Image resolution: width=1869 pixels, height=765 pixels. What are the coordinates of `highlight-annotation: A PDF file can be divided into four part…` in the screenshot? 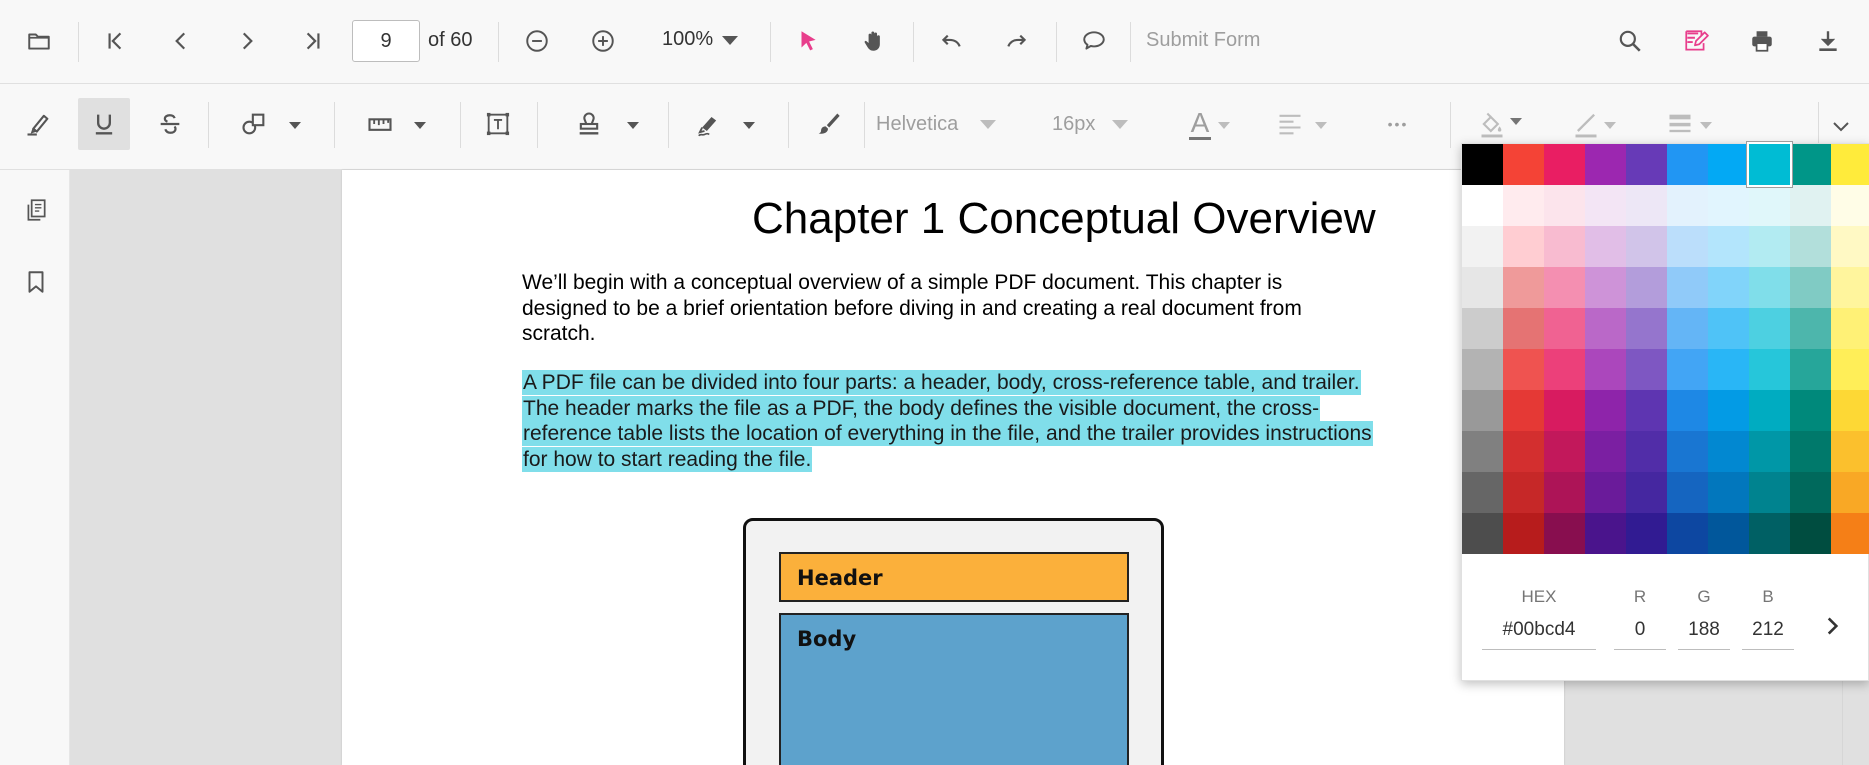 It's located at (947, 421).